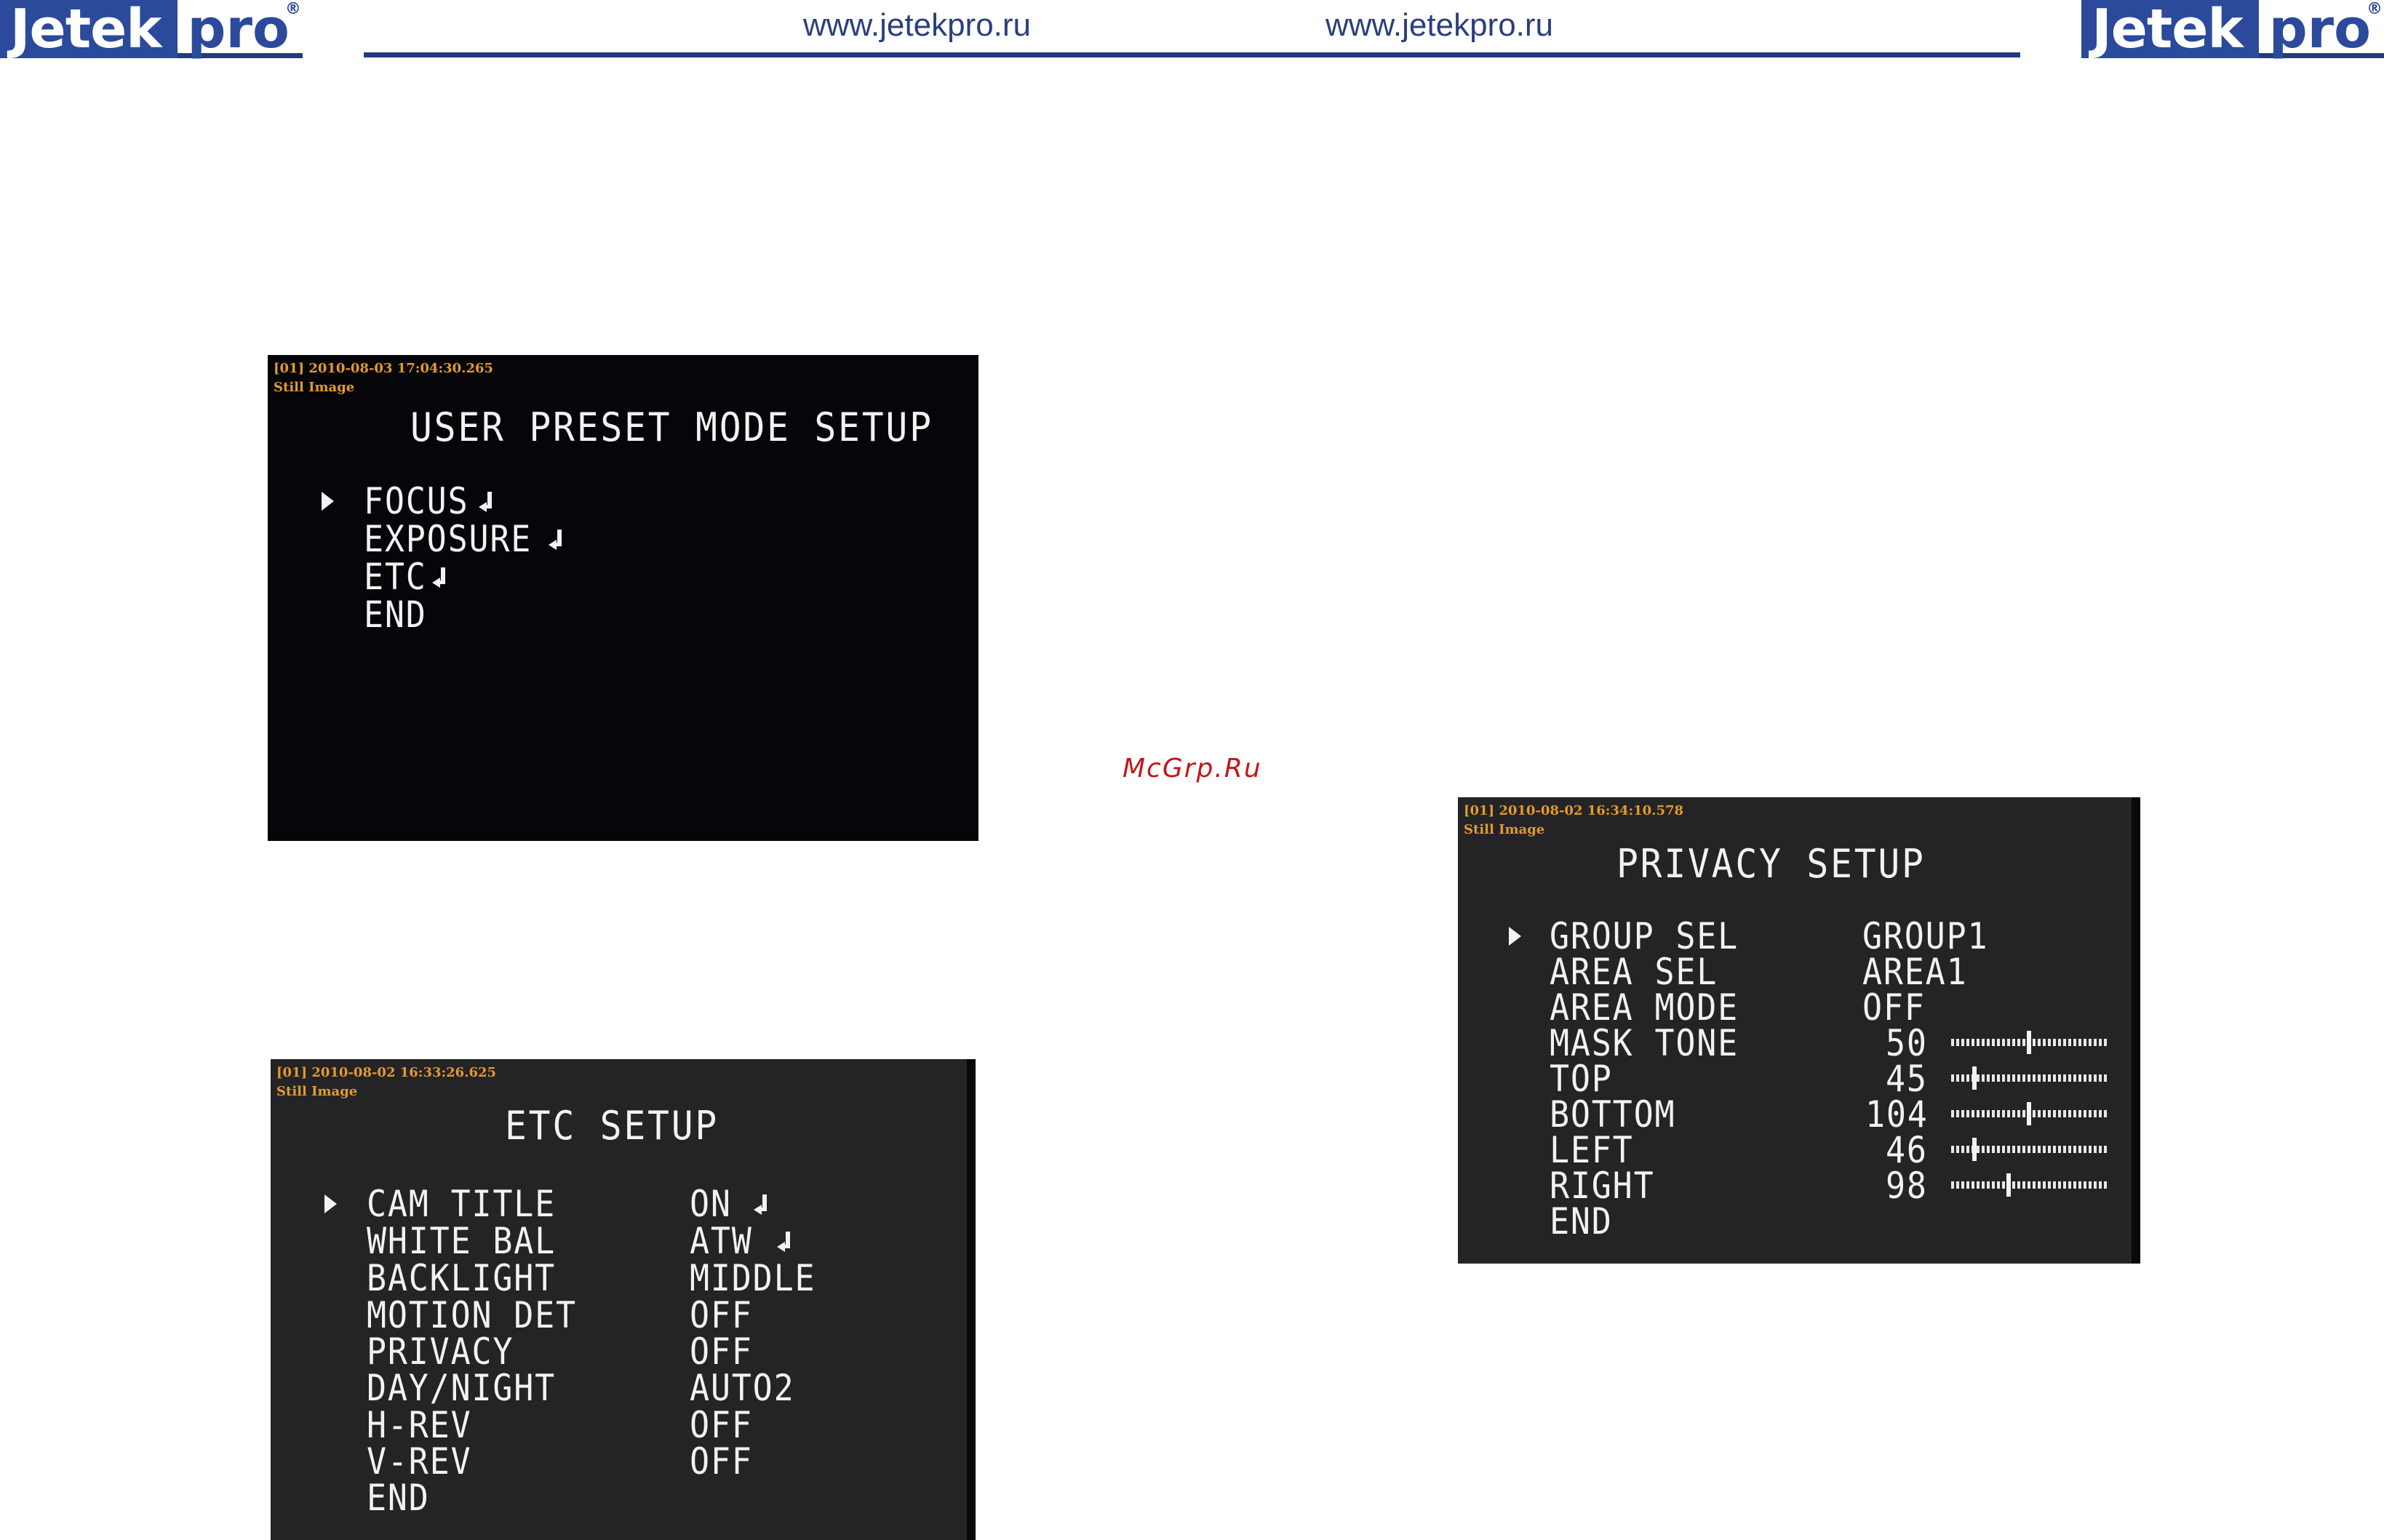 This screenshot has height=1540, width=2384. Describe the element at coordinates (462, 1241) in the screenshot. I see `menu-item-label: WHITE BAL` at that location.